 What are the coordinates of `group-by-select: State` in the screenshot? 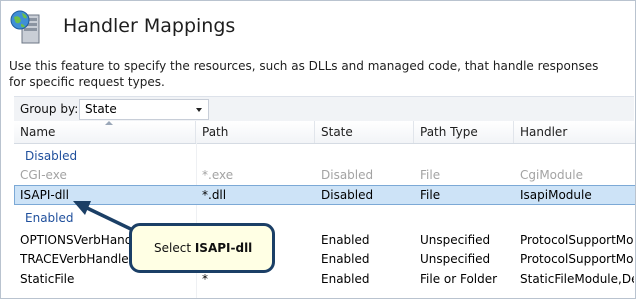 It's located at (144, 109).